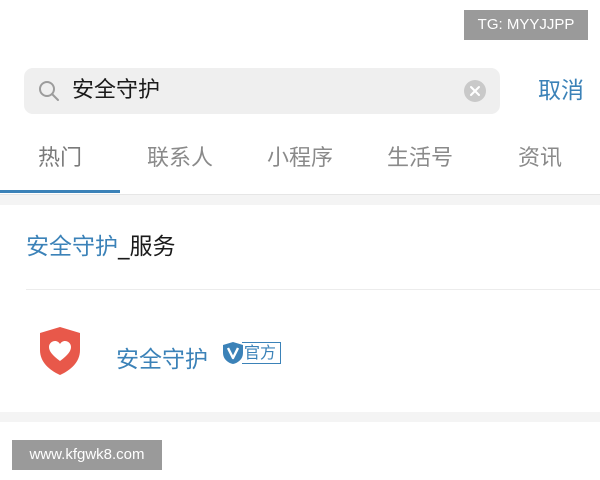  I want to click on tab-life-accounts: 生活号, so click(420, 161).